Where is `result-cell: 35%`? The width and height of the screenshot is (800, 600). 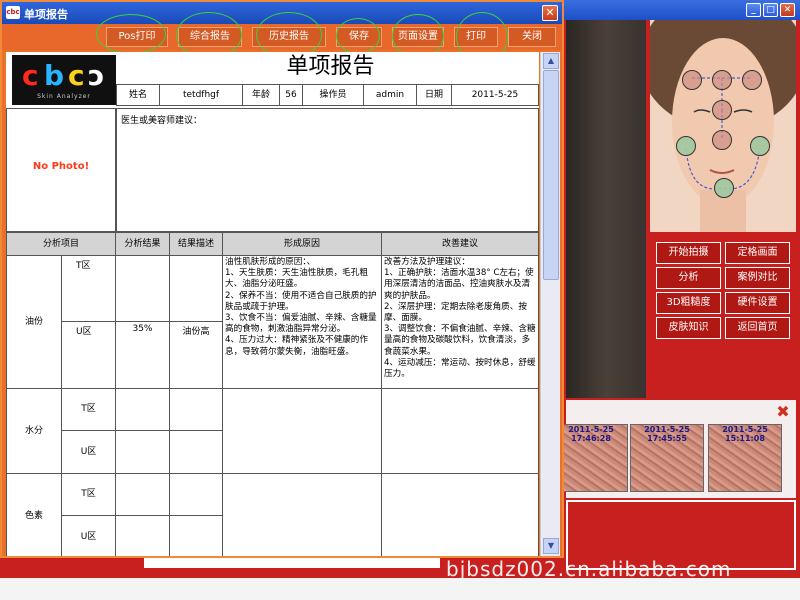
result-cell: 35% is located at coordinates (142, 355).